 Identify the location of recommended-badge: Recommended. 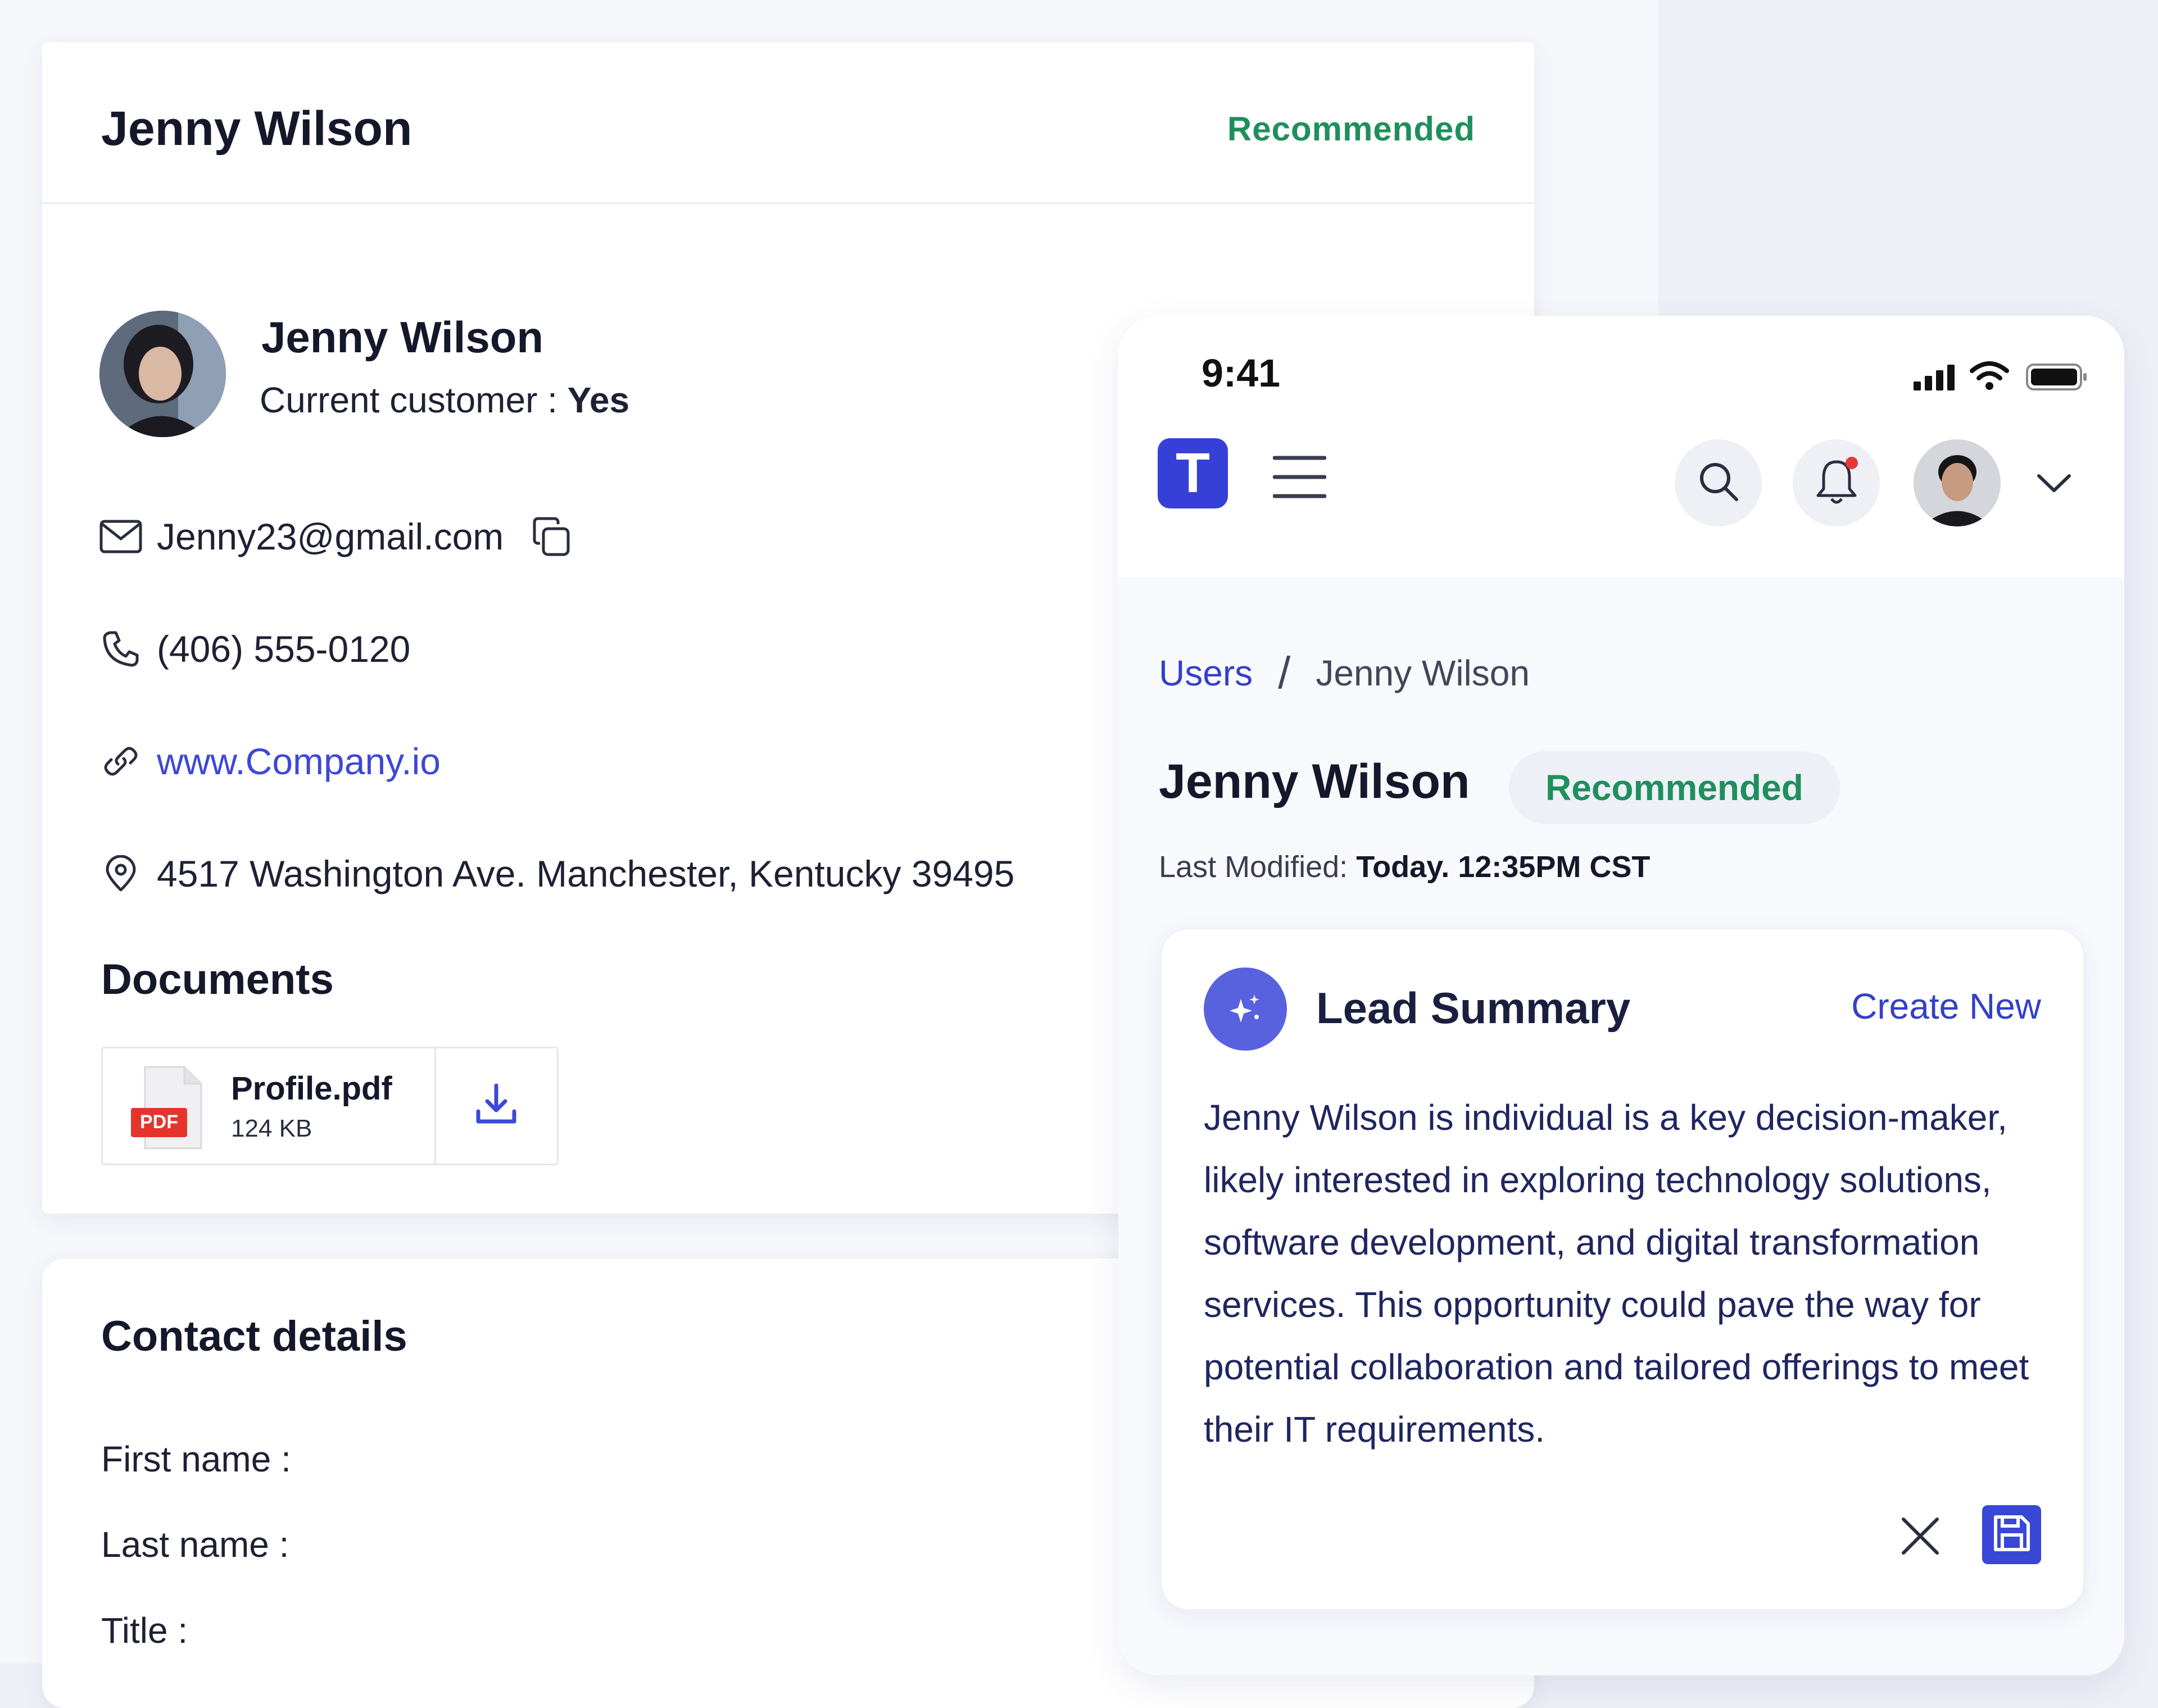
(1351, 129).